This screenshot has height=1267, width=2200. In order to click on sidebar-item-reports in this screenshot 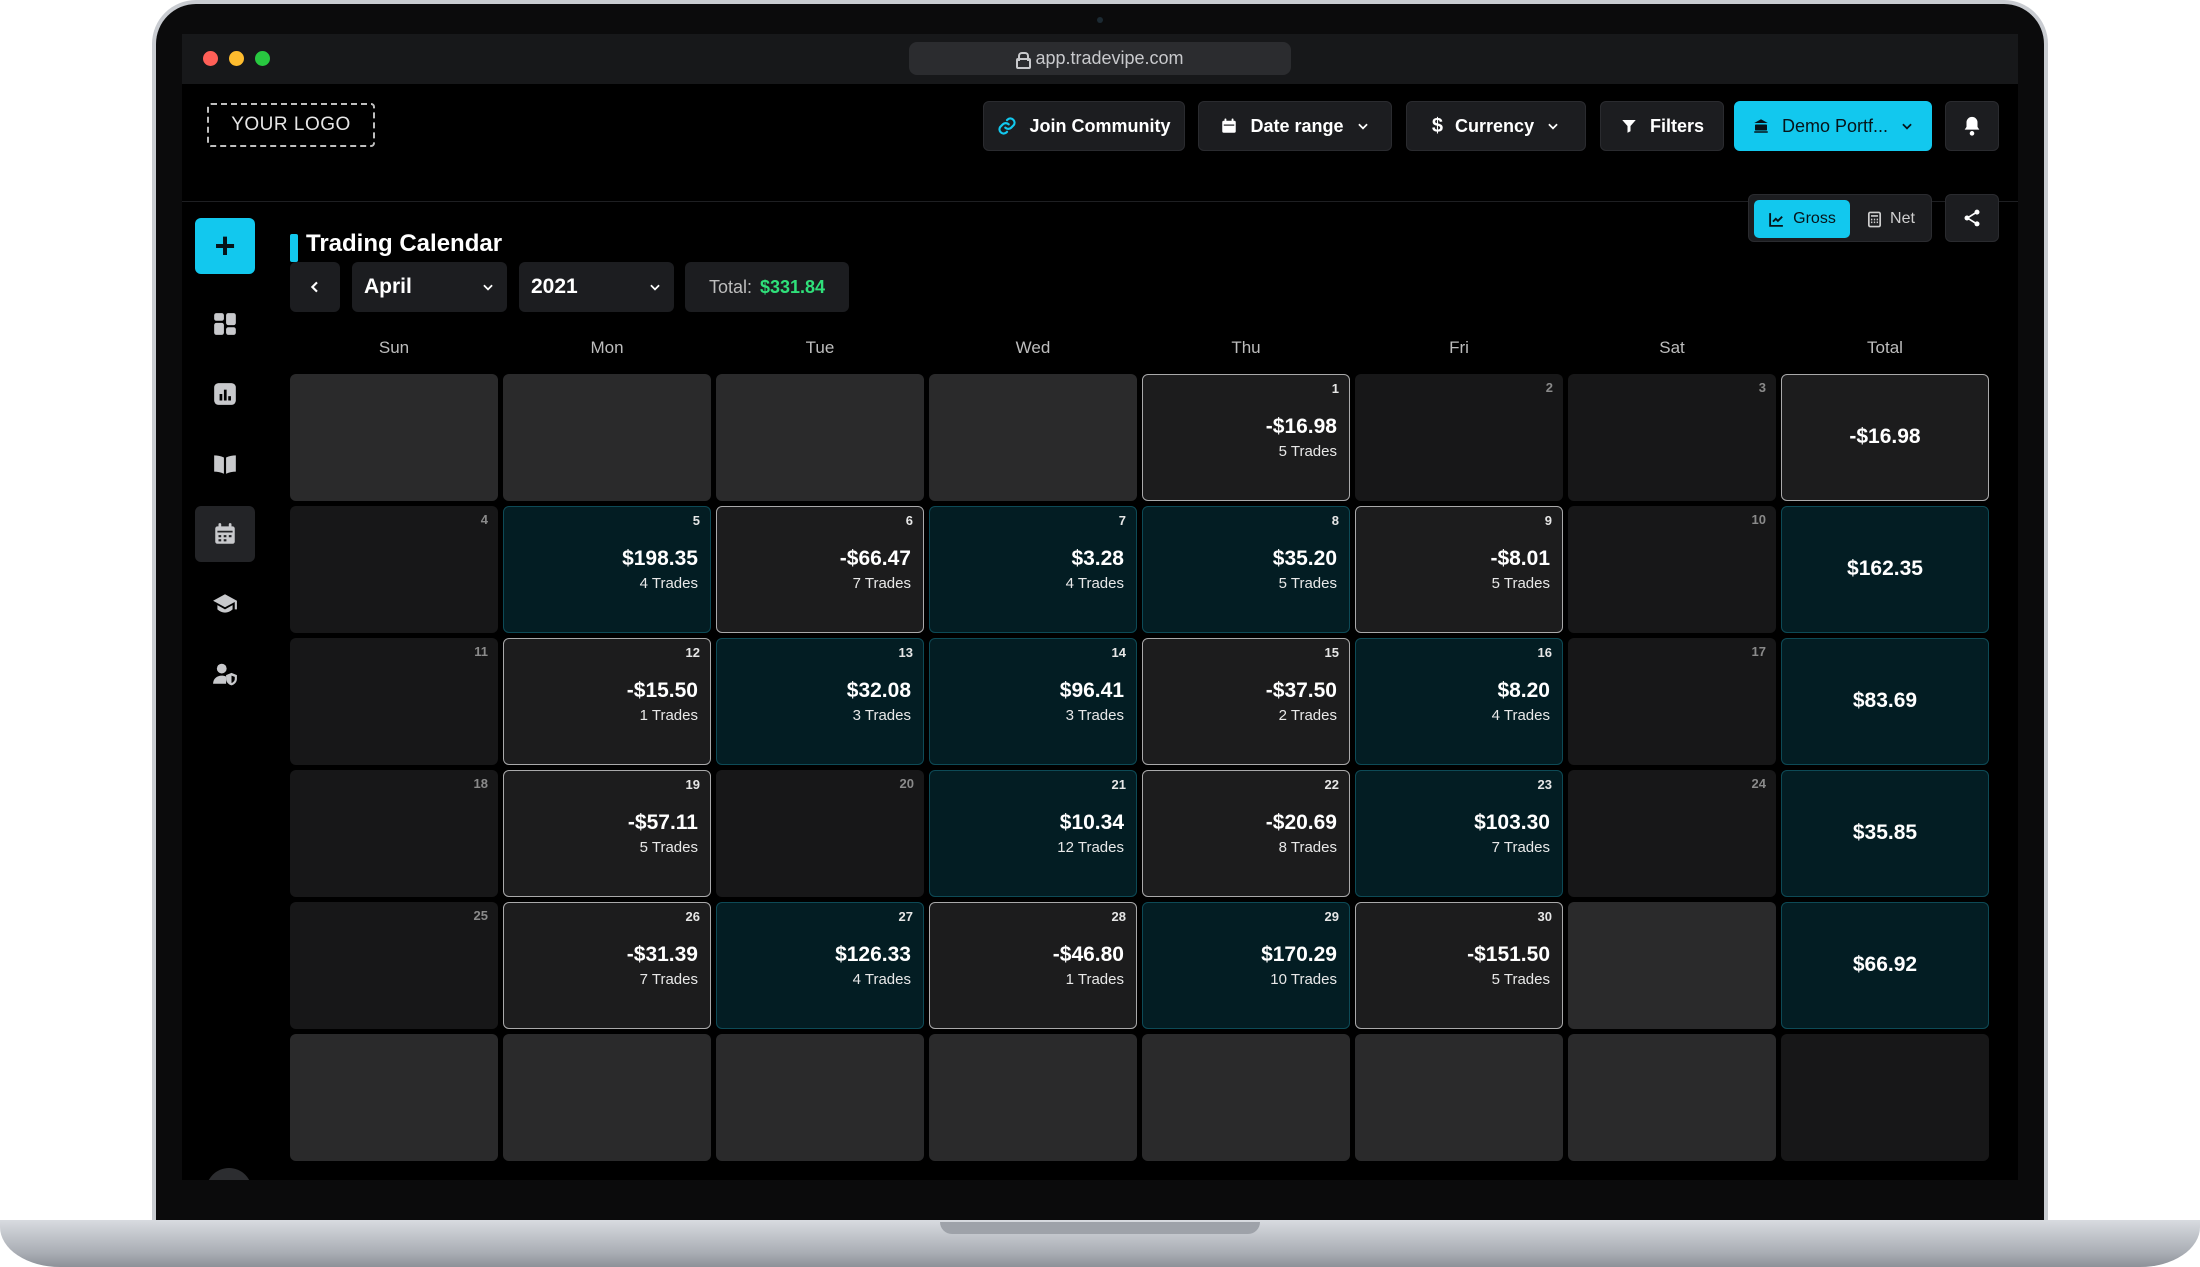, I will do `click(225, 394)`.